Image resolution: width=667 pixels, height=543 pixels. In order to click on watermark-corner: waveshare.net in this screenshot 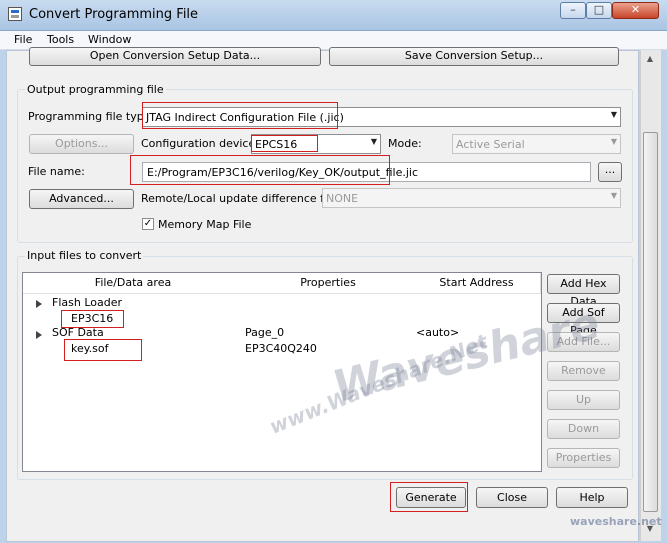, I will do `click(616, 521)`.